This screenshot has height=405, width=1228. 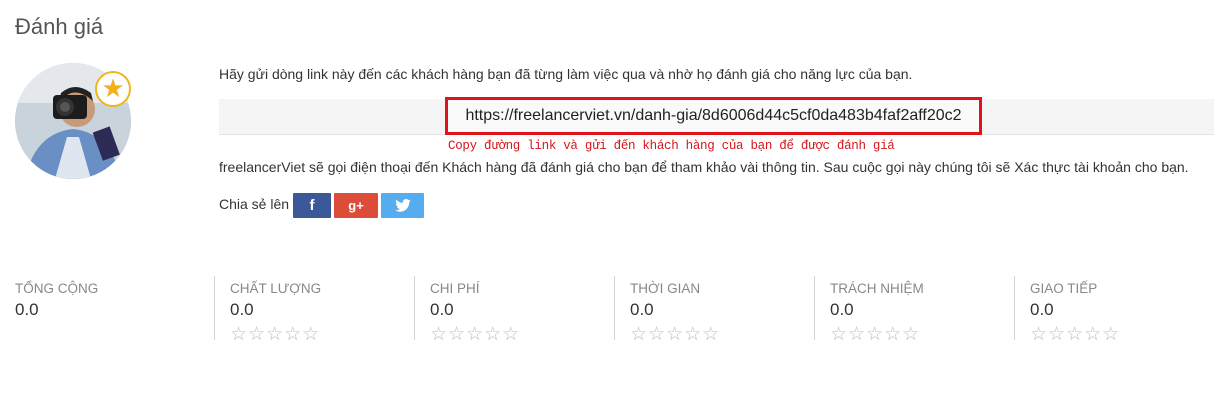 What do you see at coordinates (74, 122) in the screenshot?
I see `avatar-container: ★` at bounding box center [74, 122].